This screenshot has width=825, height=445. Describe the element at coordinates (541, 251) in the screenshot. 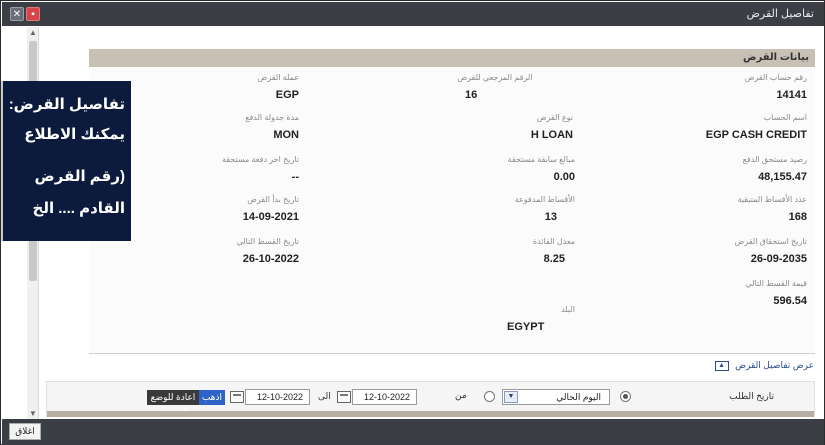

I see `field-interest-rate: معدل الفائدة 8.25` at that location.